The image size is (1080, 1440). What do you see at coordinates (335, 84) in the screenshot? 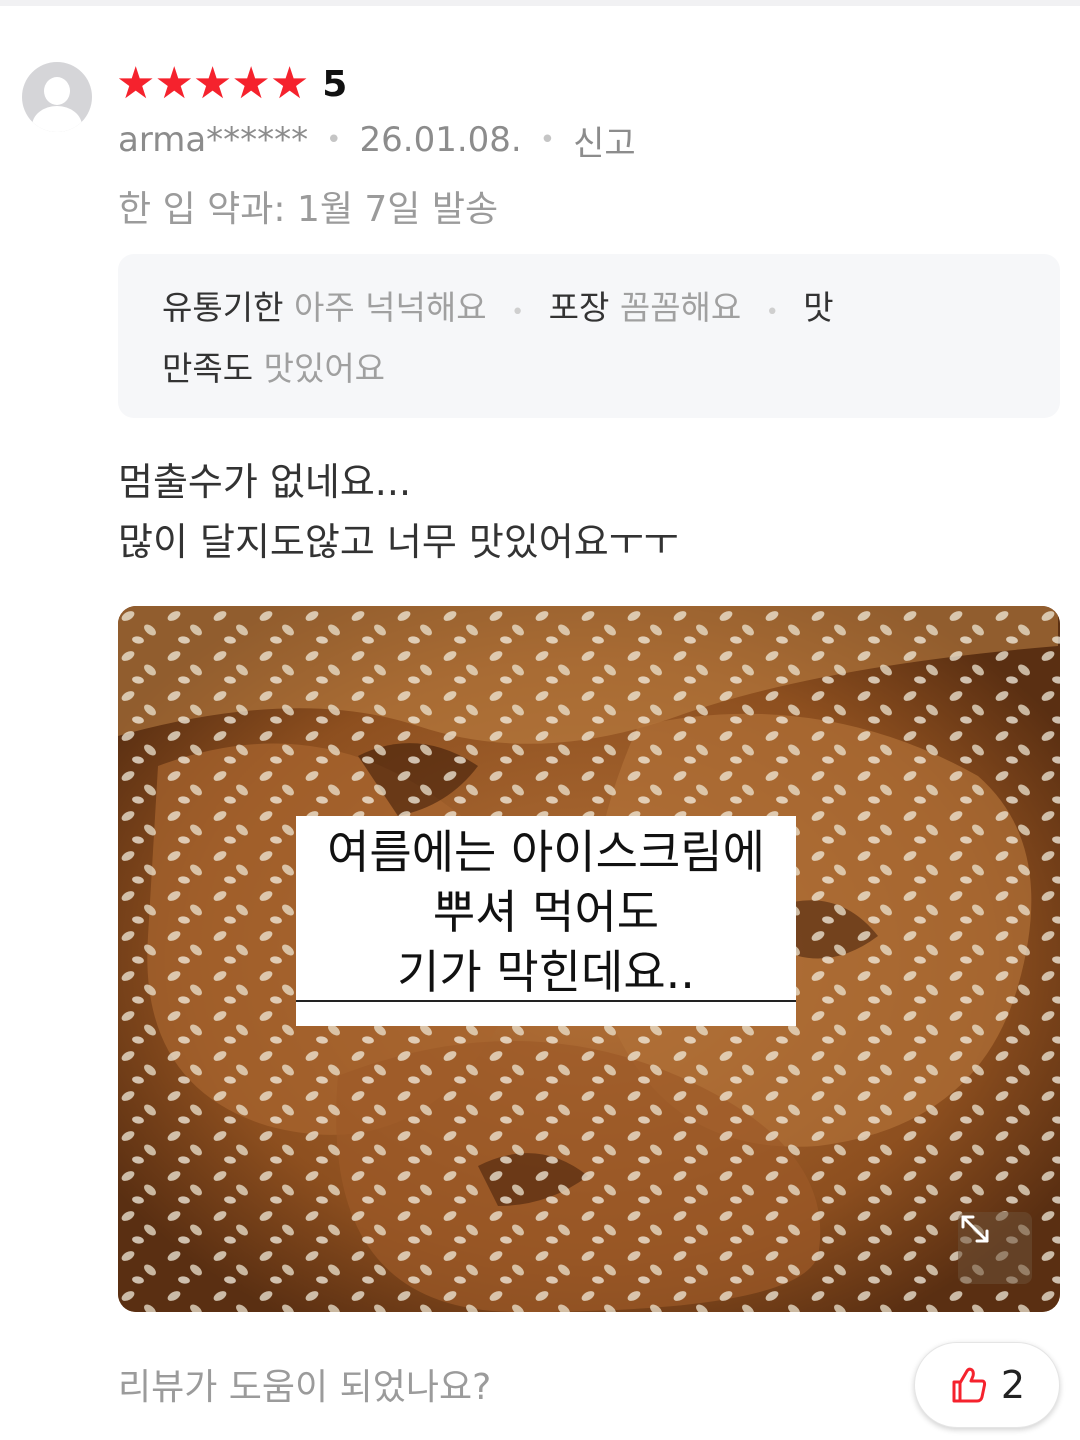
I see `rating-value: 5` at bounding box center [335, 84].